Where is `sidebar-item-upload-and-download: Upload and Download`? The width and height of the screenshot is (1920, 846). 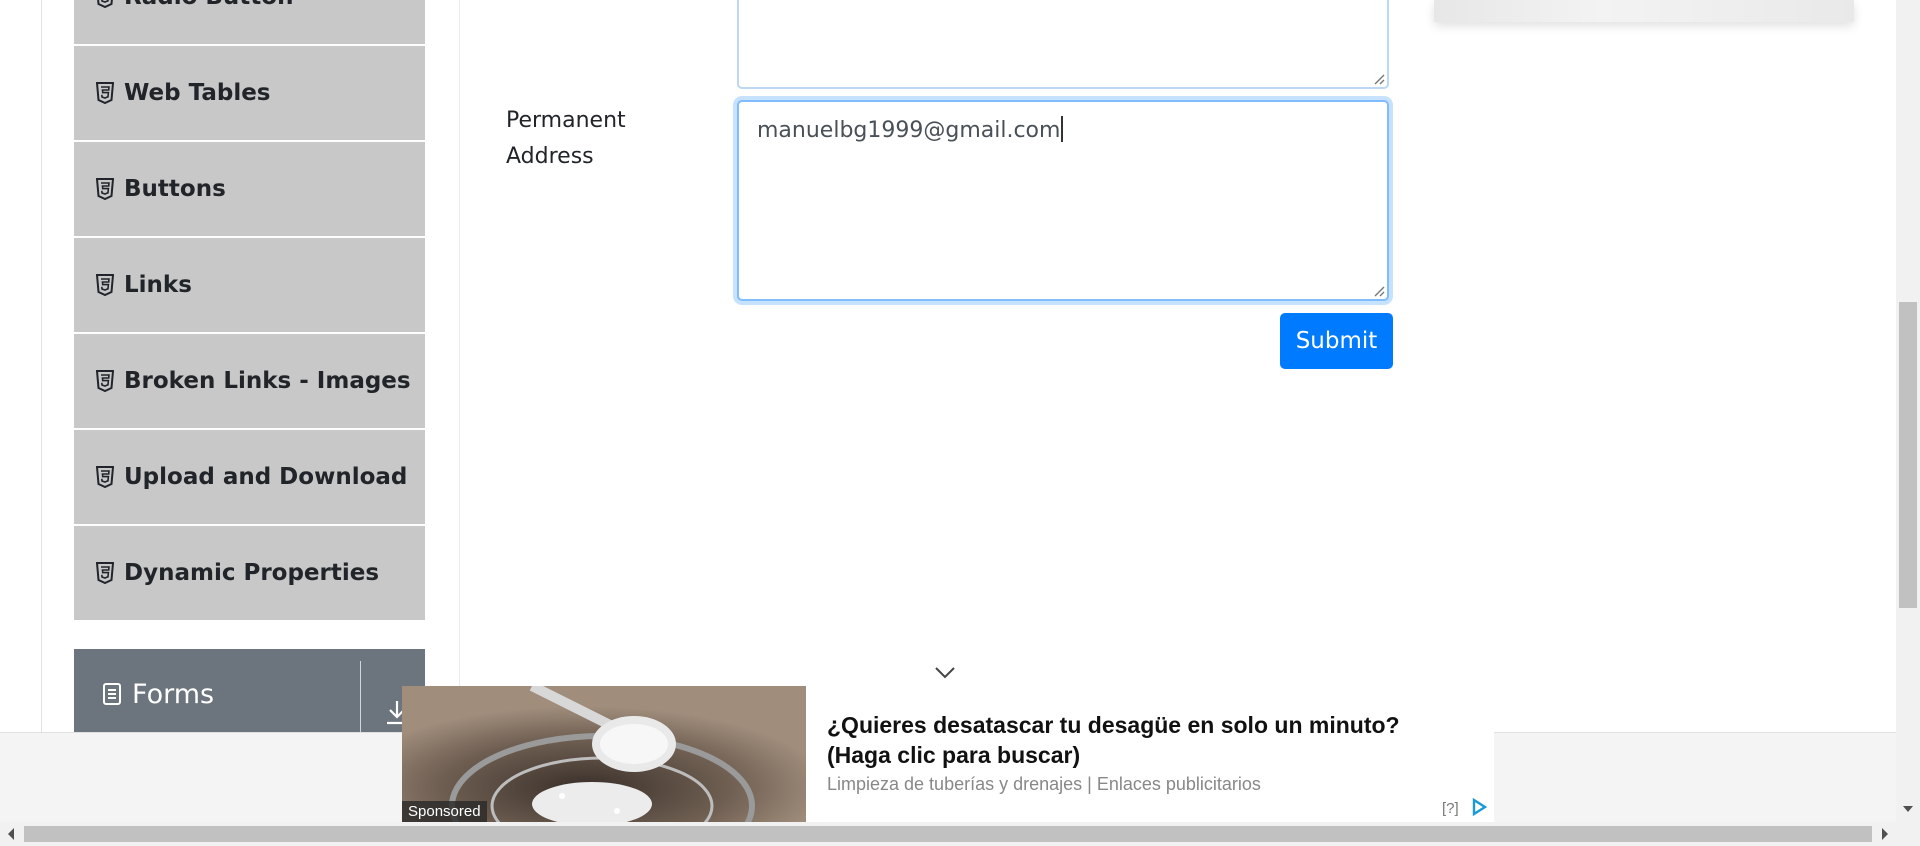 sidebar-item-upload-and-download: Upload and Download is located at coordinates (249, 478).